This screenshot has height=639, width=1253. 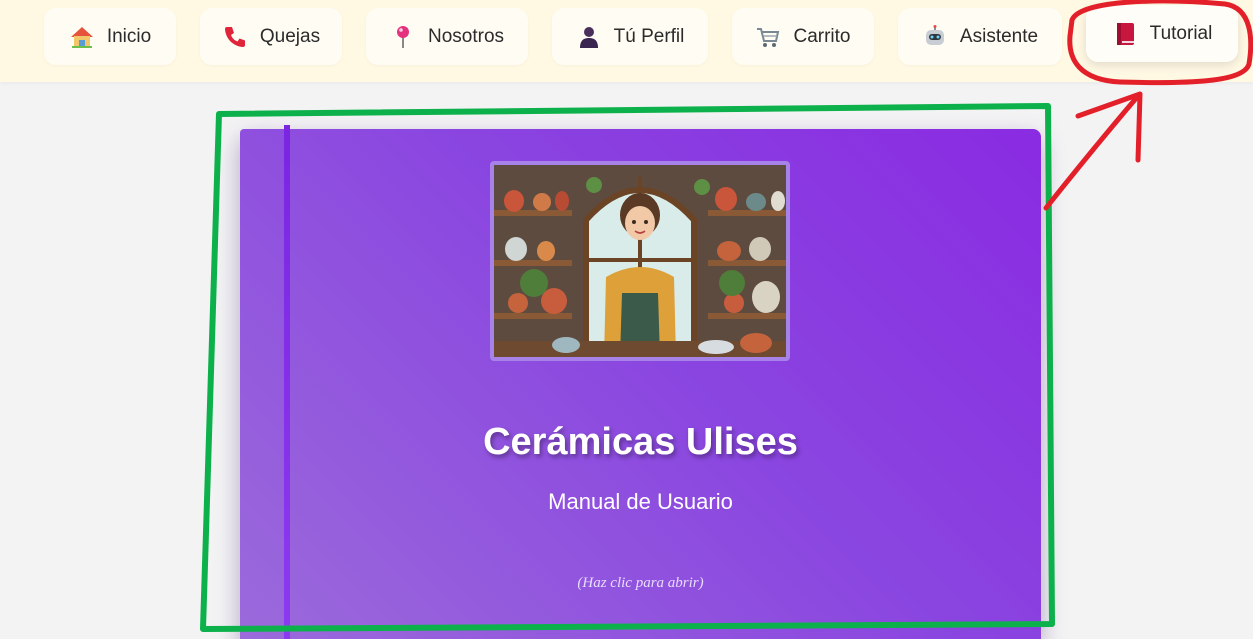 I want to click on cart-icon, so click(x=768, y=37).